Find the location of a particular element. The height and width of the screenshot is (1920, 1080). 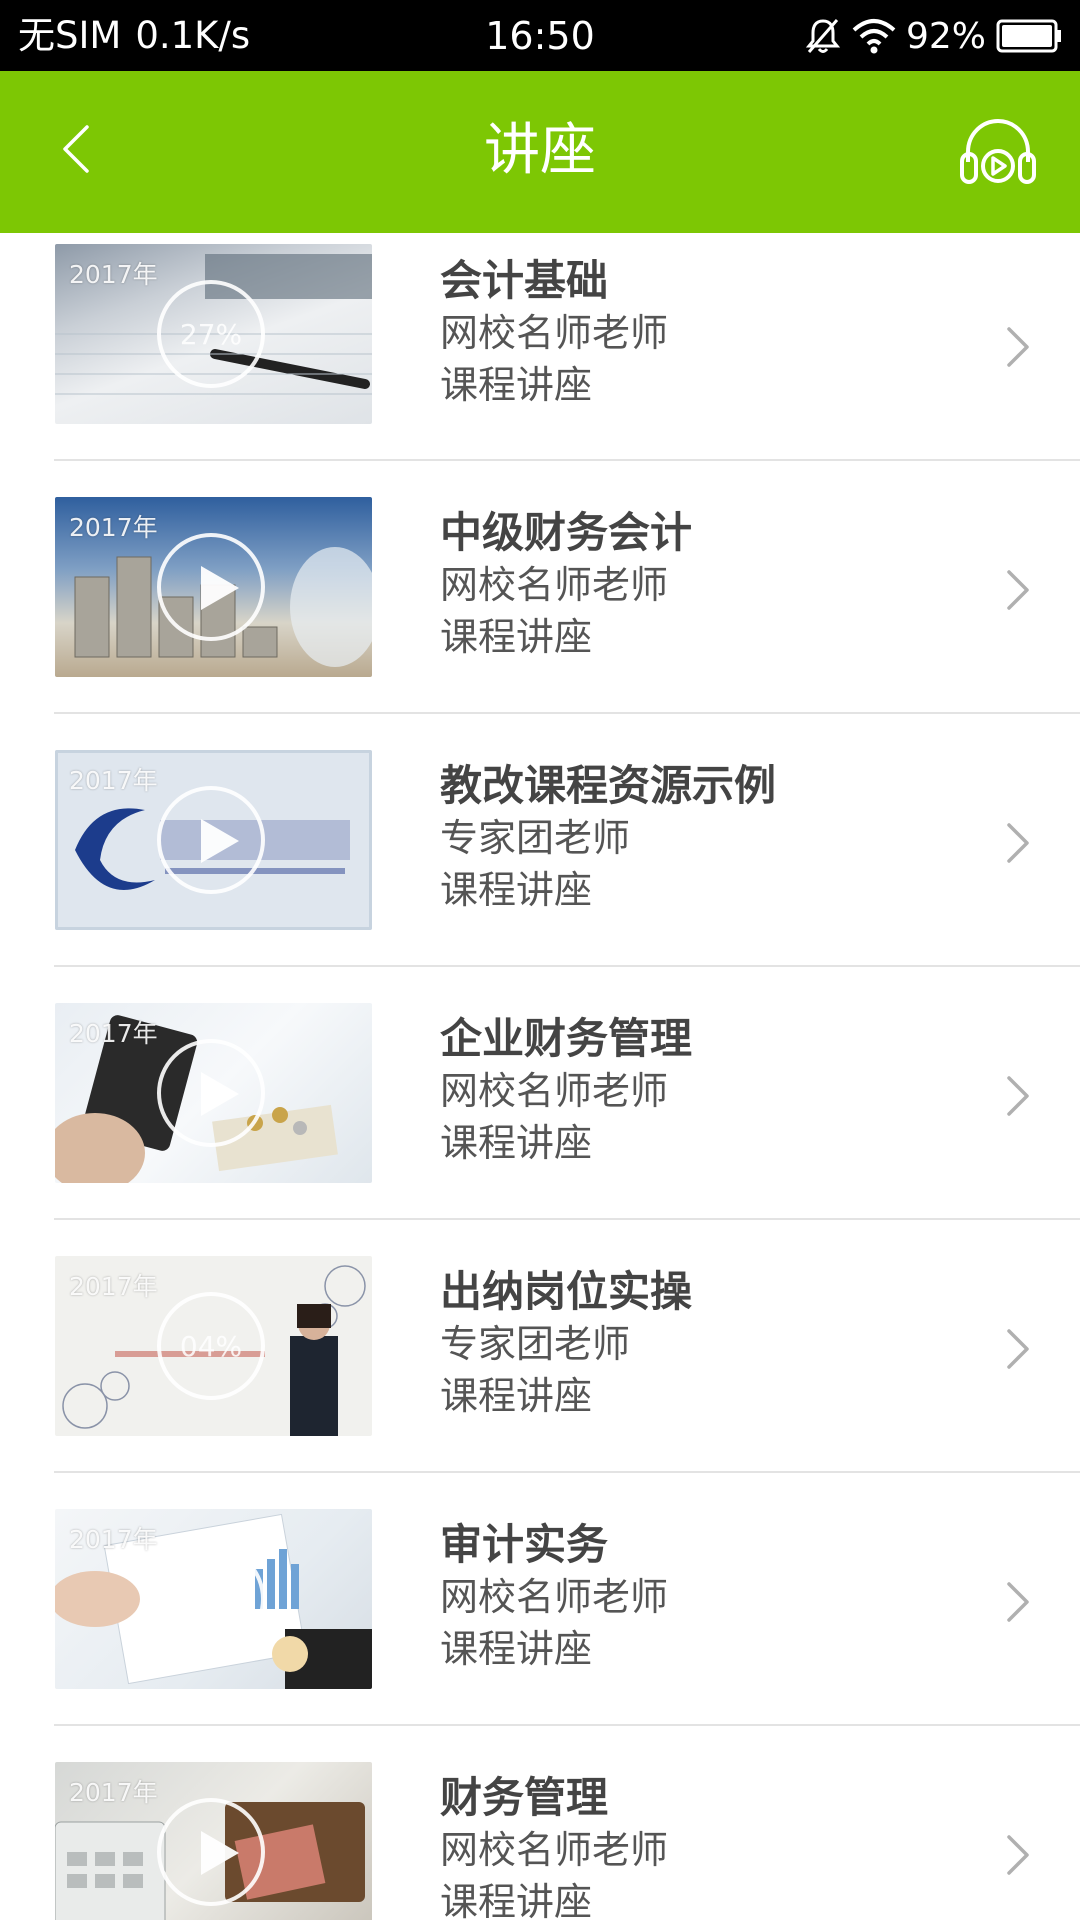

progress-circle: 04% is located at coordinates (211, 1346).